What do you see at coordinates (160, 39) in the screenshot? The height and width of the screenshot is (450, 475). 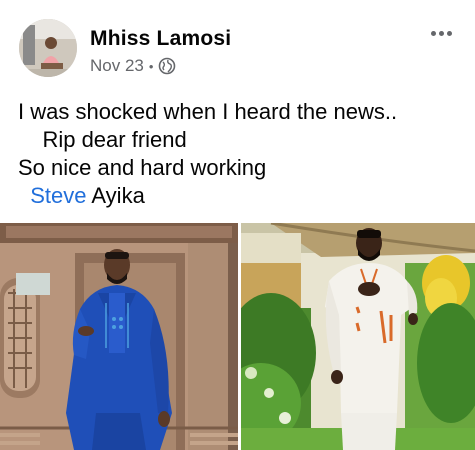 I see `author-name: Mhiss Lamosi` at bounding box center [160, 39].